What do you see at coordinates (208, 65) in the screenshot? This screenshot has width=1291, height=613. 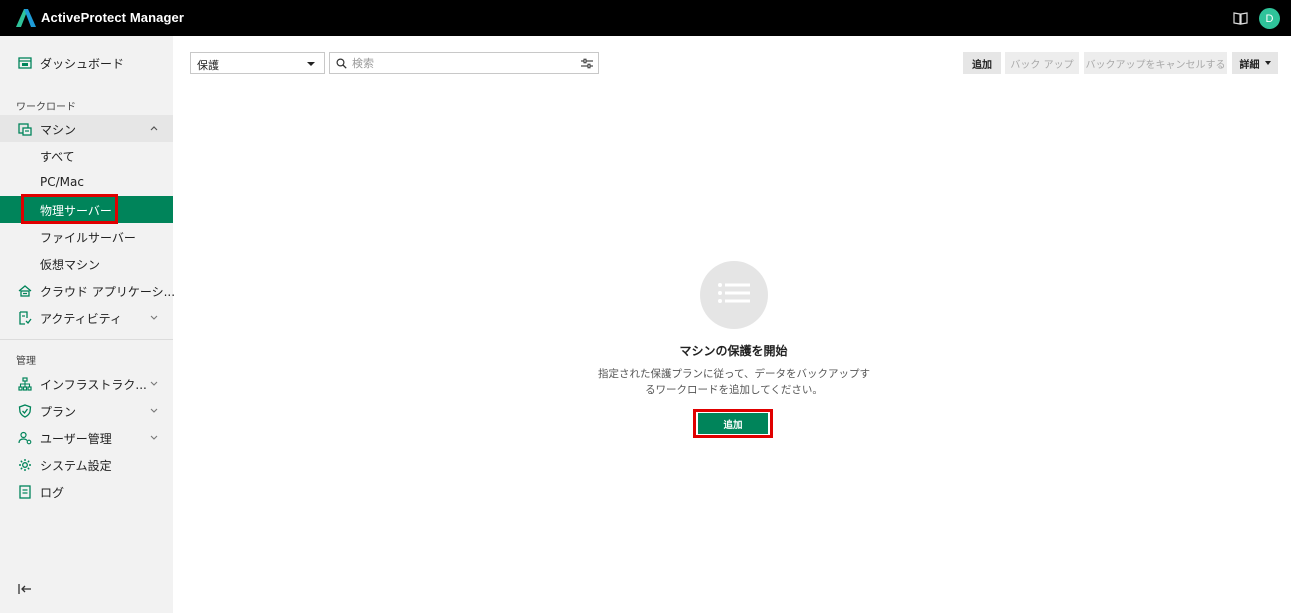 I see `filter-select-value: 保護` at bounding box center [208, 65].